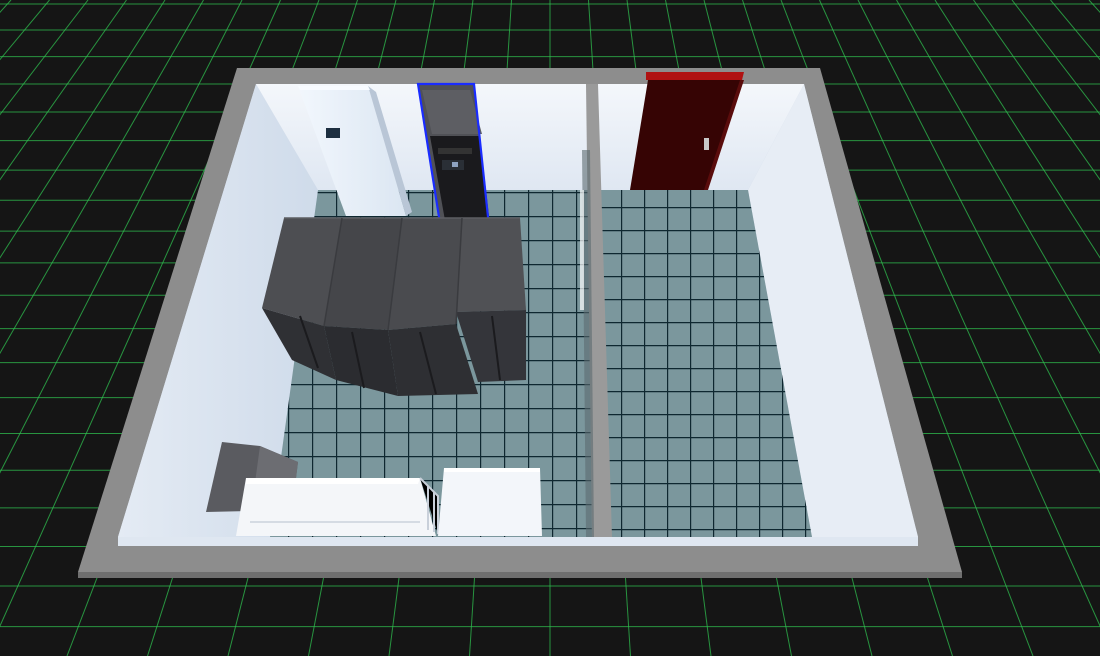 This screenshot has width=1100, height=656. Describe the element at coordinates (333, 133) in the screenshot. I see `ac-display-icon` at that location.